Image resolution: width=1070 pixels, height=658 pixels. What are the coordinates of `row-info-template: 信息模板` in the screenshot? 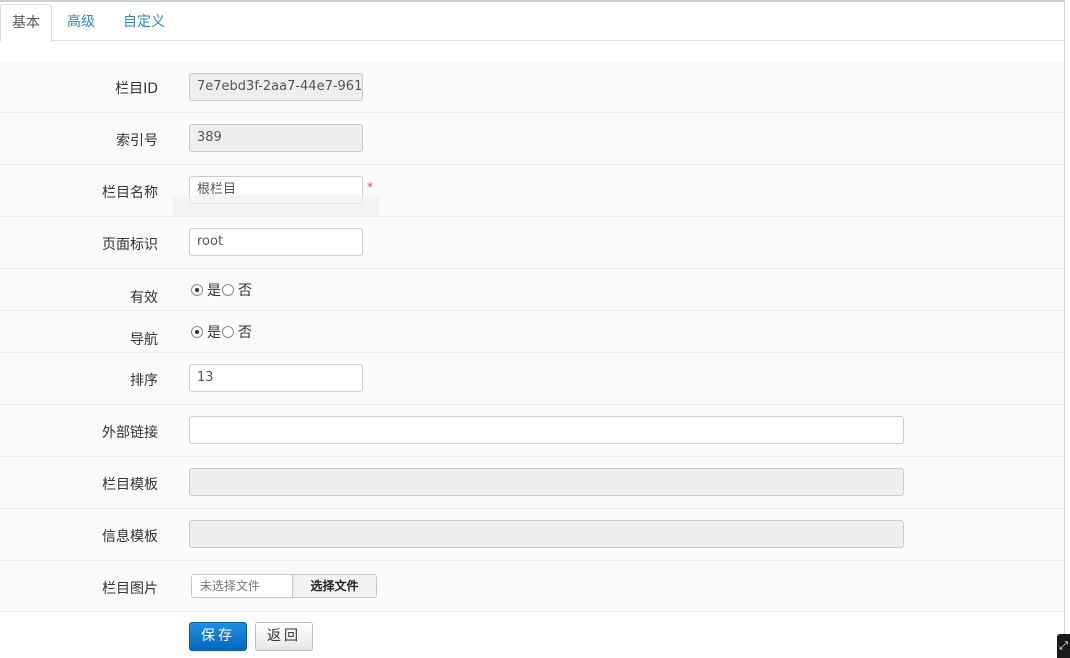 It's located at (532, 535).